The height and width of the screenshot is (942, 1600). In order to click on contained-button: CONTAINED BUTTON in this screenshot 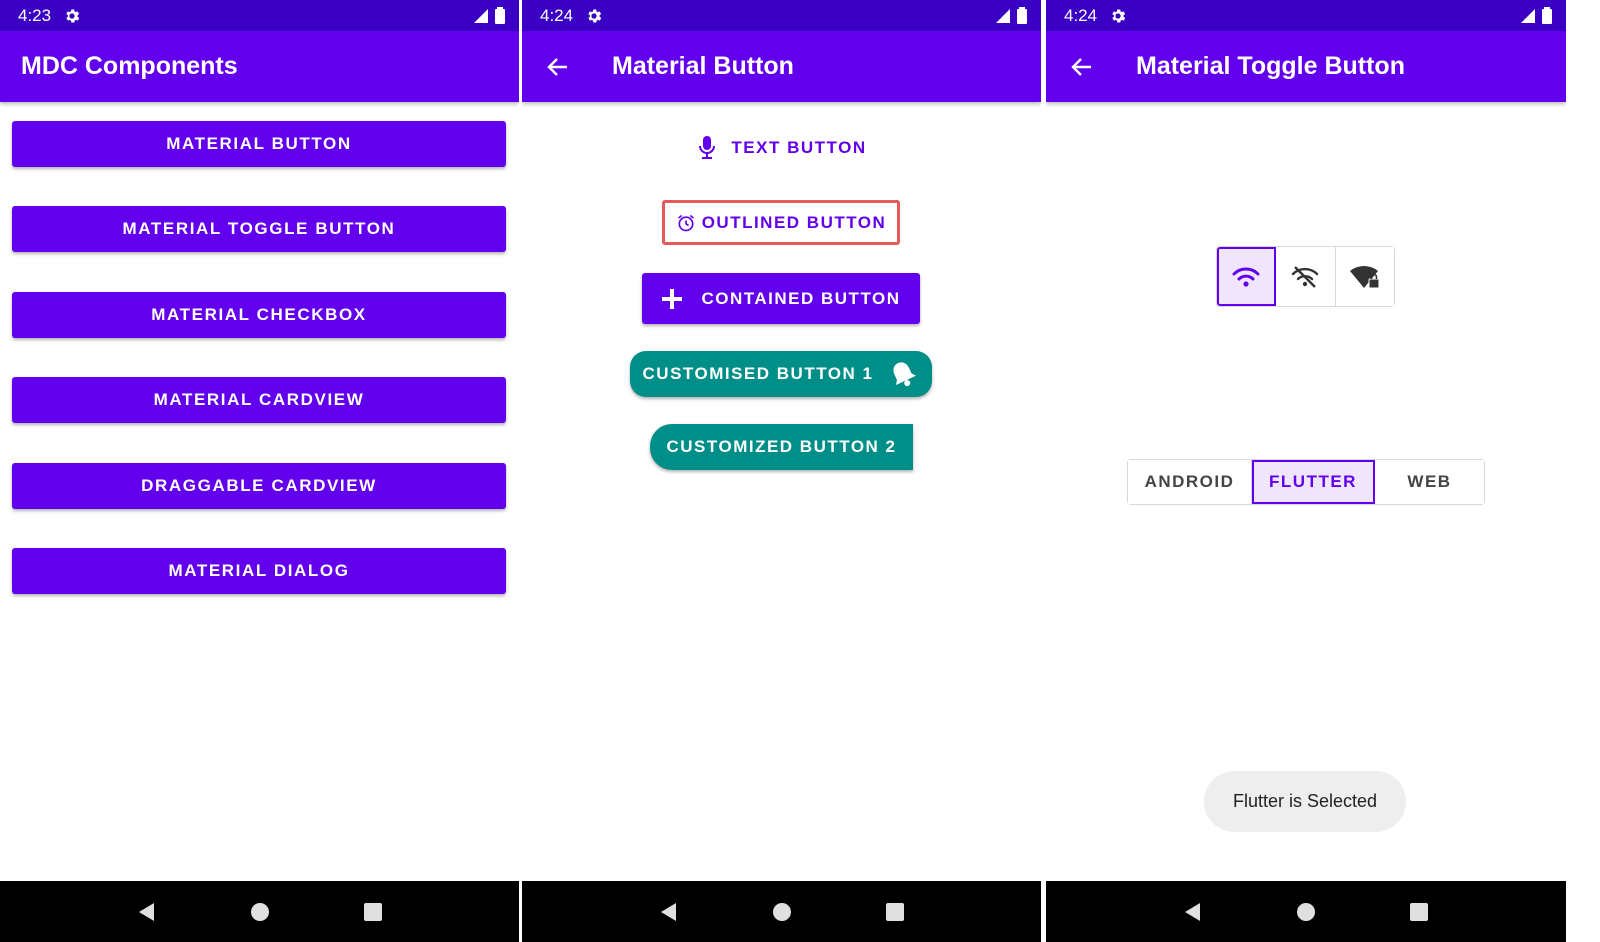, I will do `click(781, 298)`.